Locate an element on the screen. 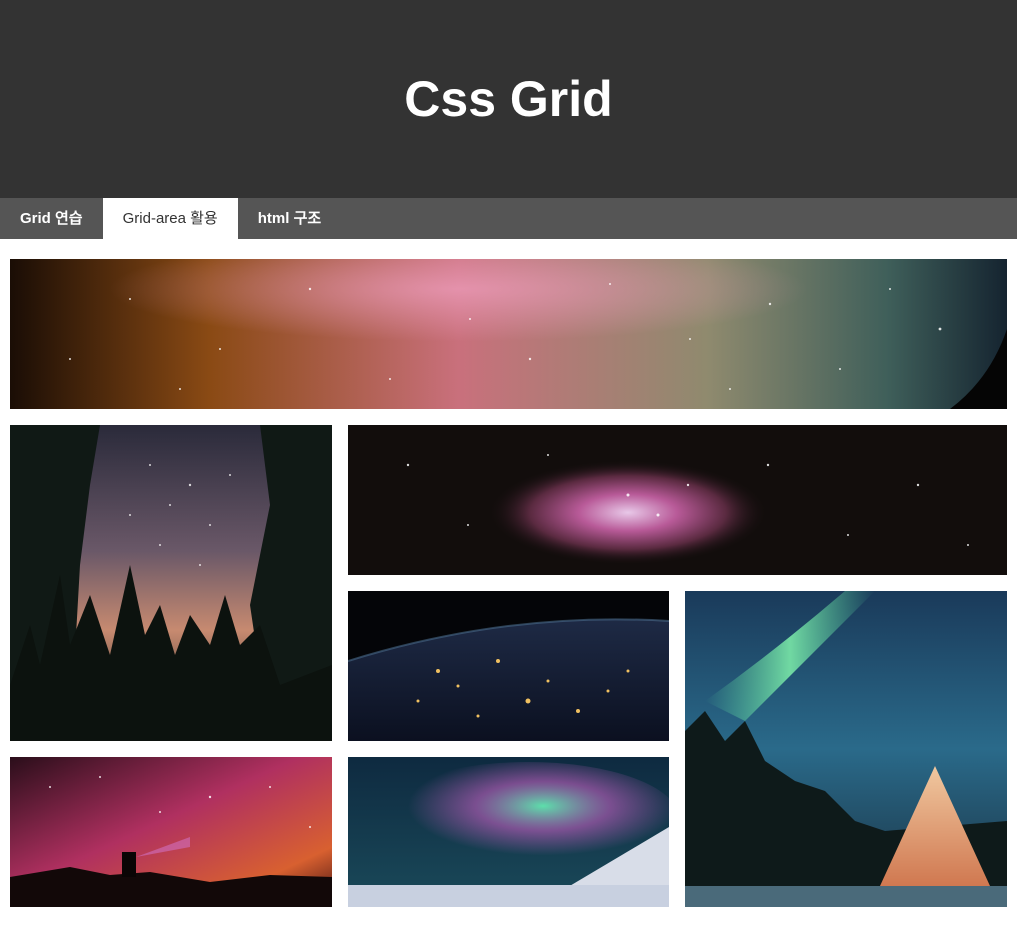 Image resolution: width=1017 pixels, height=927 pixels. tab-grid-area: Grid-area 활용 is located at coordinates (170, 218).